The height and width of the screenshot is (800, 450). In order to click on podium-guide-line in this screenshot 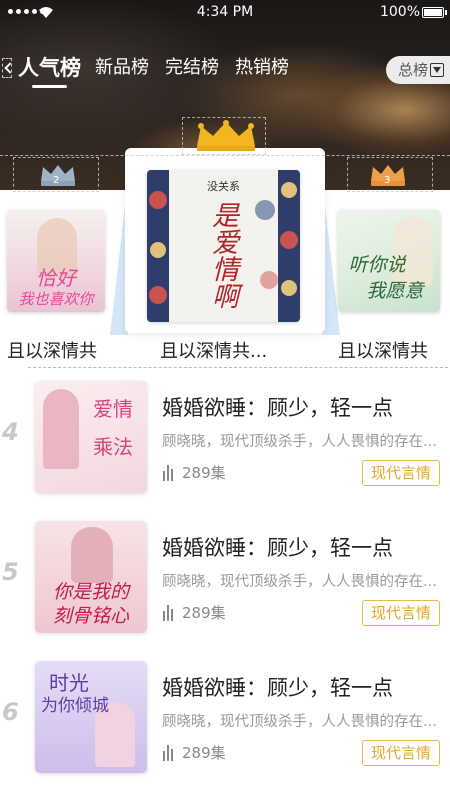, I will do `click(225, 155)`.